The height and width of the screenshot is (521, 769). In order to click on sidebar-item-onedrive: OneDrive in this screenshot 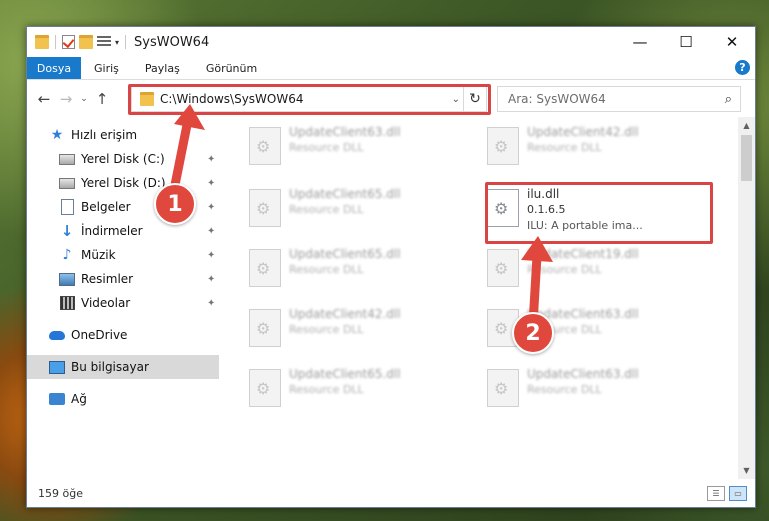, I will do `click(123, 335)`.